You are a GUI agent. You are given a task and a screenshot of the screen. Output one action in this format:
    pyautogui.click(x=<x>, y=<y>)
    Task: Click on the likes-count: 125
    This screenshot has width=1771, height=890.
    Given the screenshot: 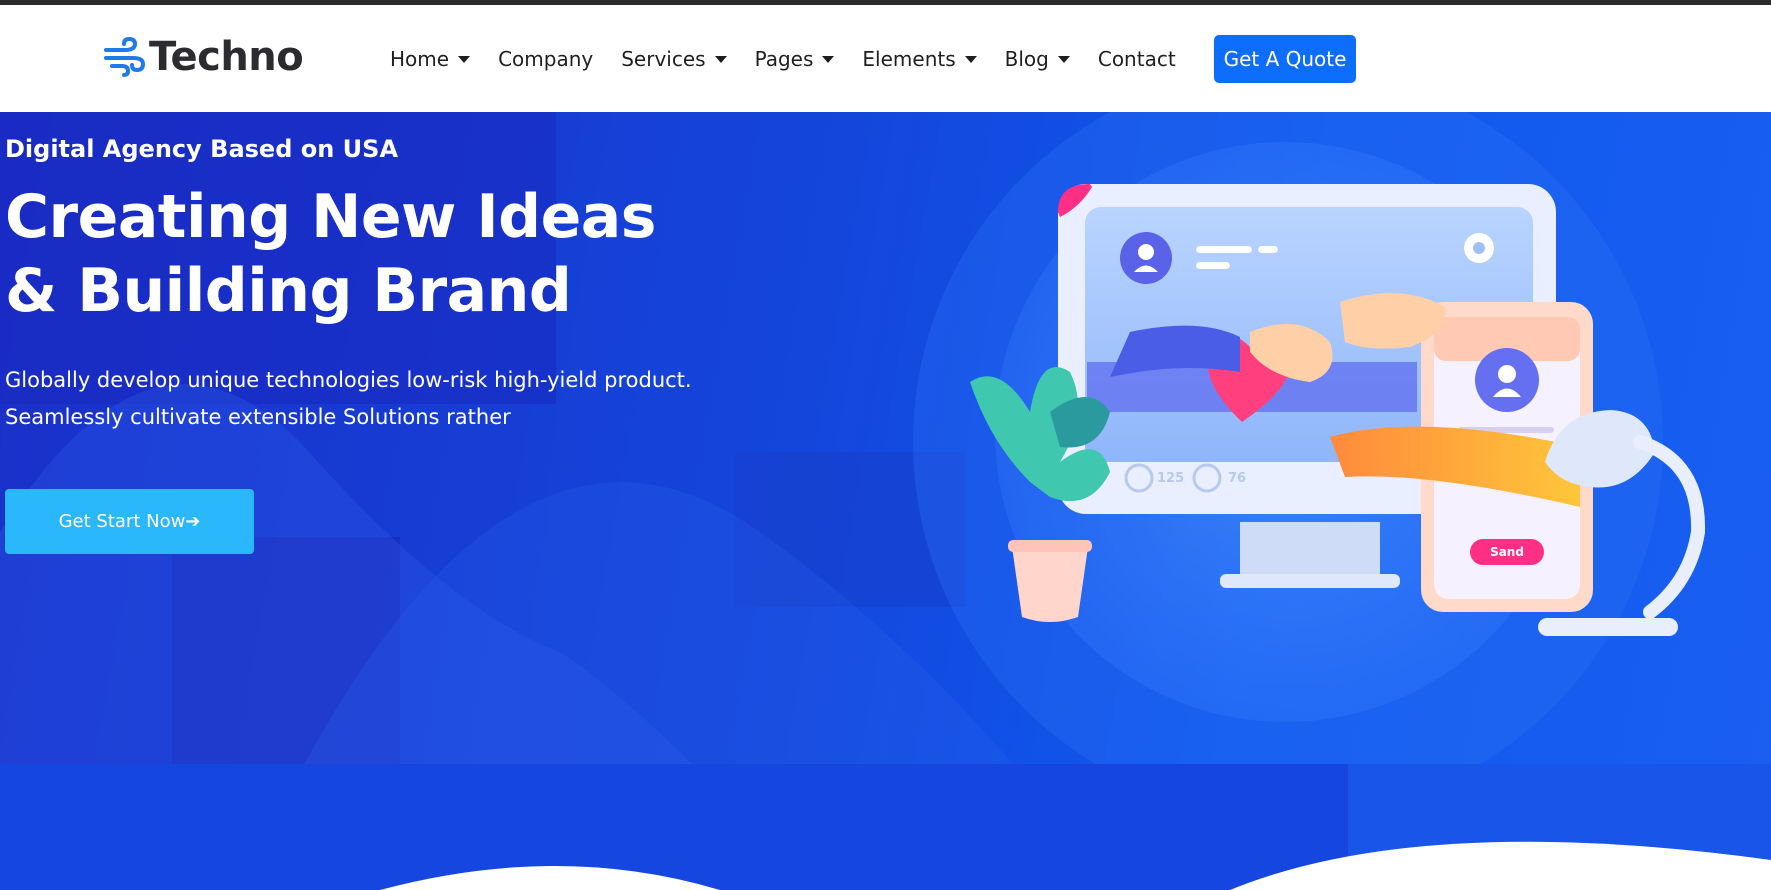 What is the action you would take?
    pyautogui.click(x=1171, y=478)
    